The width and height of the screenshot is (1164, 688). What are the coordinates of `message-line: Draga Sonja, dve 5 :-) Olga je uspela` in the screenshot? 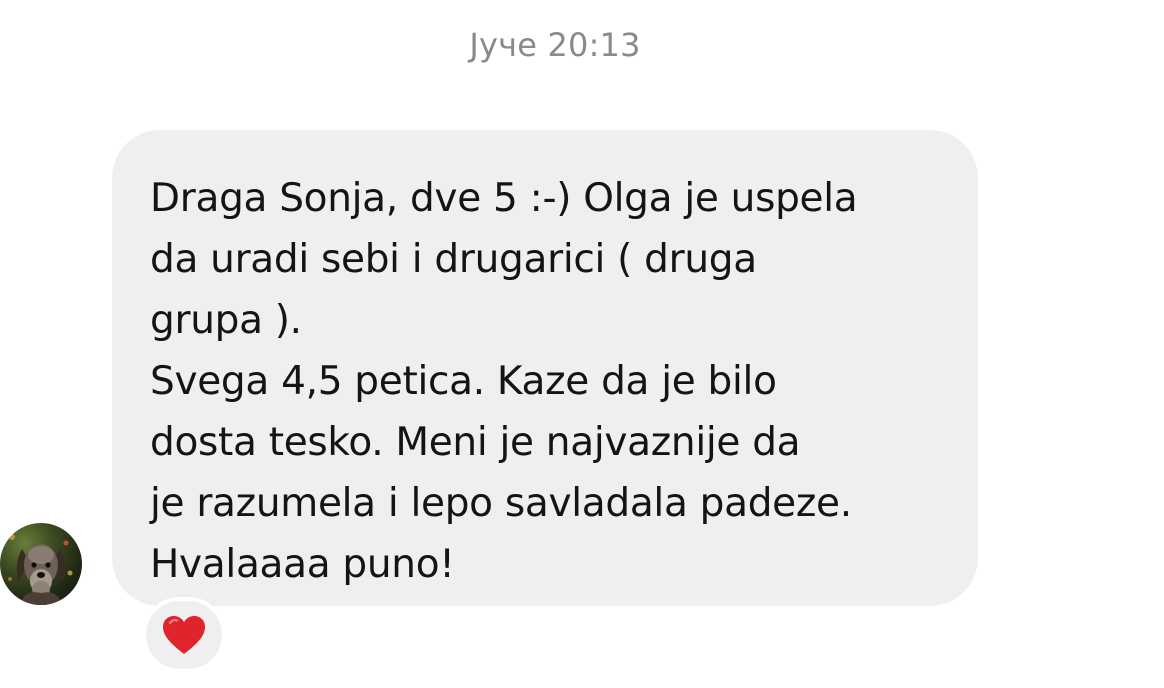 It's located at (504, 198).